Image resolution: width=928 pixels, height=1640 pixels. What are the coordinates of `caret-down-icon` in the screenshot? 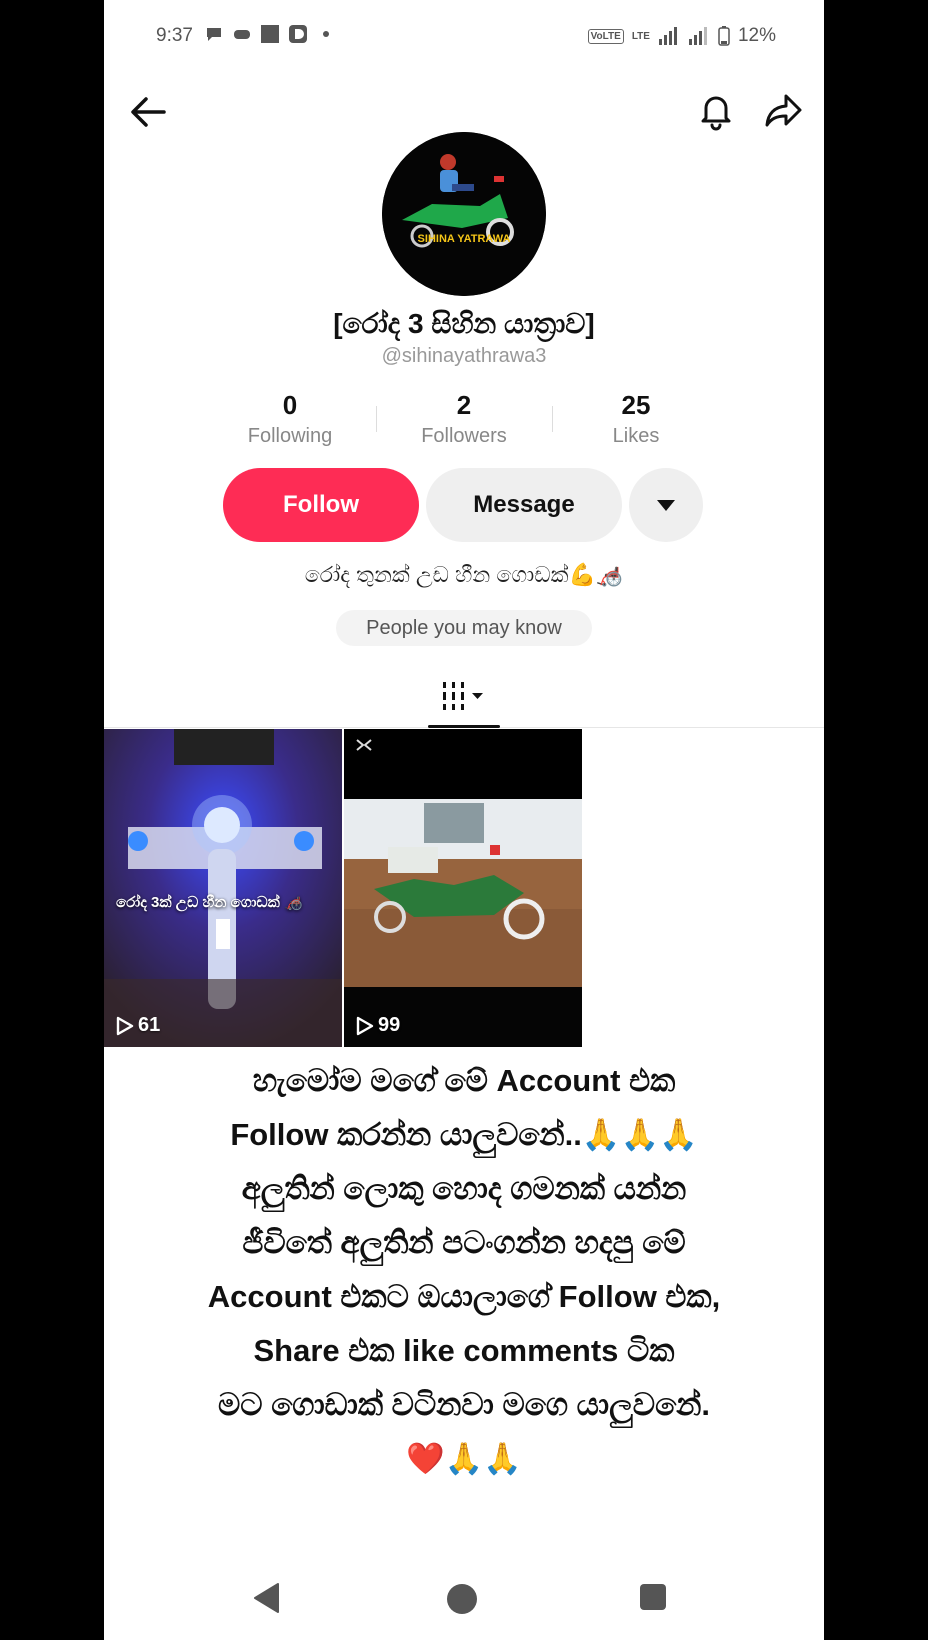 It's located at (666, 505).